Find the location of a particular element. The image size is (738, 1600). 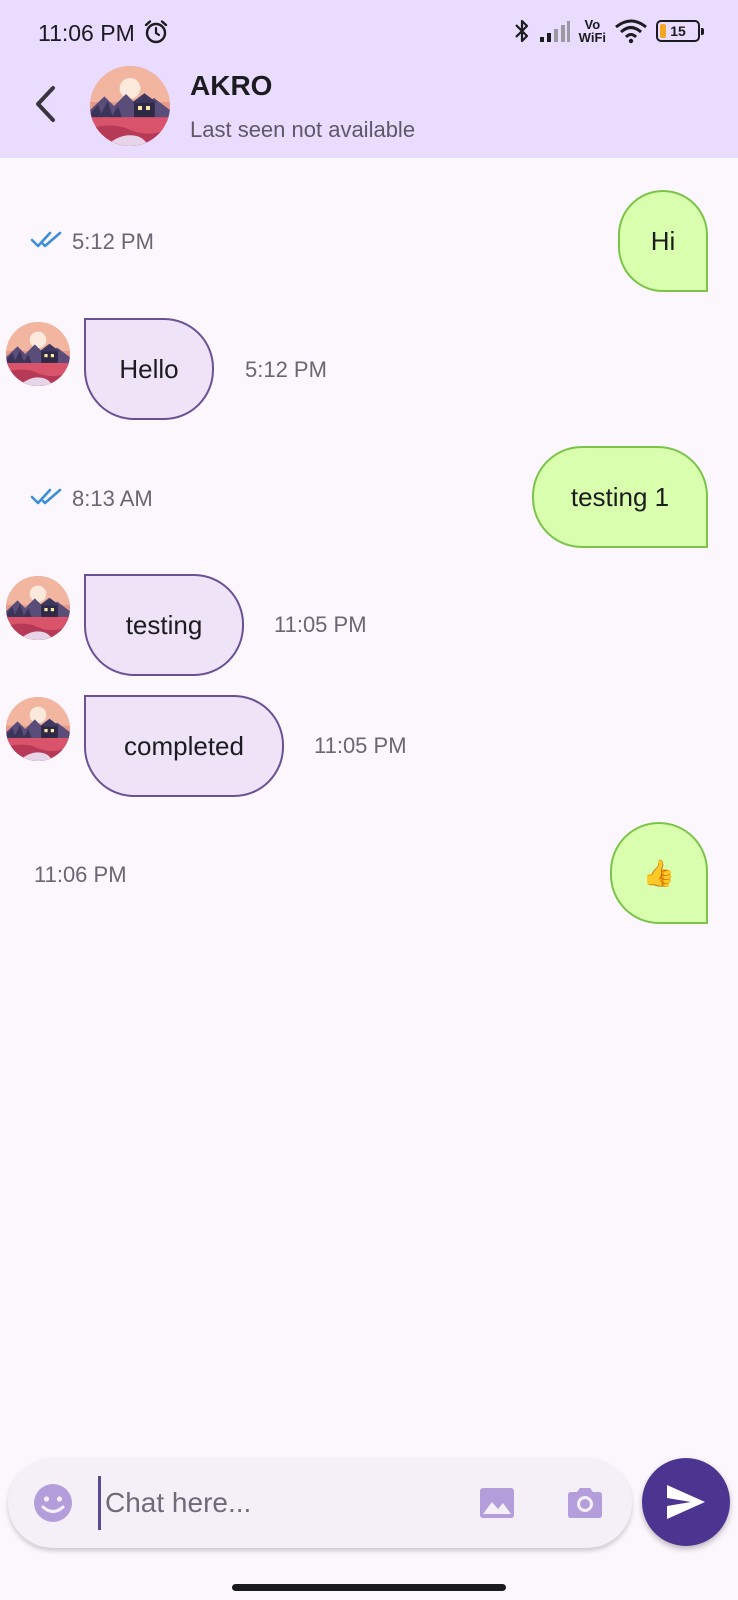

message-time: 11:06 PM is located at coordinates (80, 874).